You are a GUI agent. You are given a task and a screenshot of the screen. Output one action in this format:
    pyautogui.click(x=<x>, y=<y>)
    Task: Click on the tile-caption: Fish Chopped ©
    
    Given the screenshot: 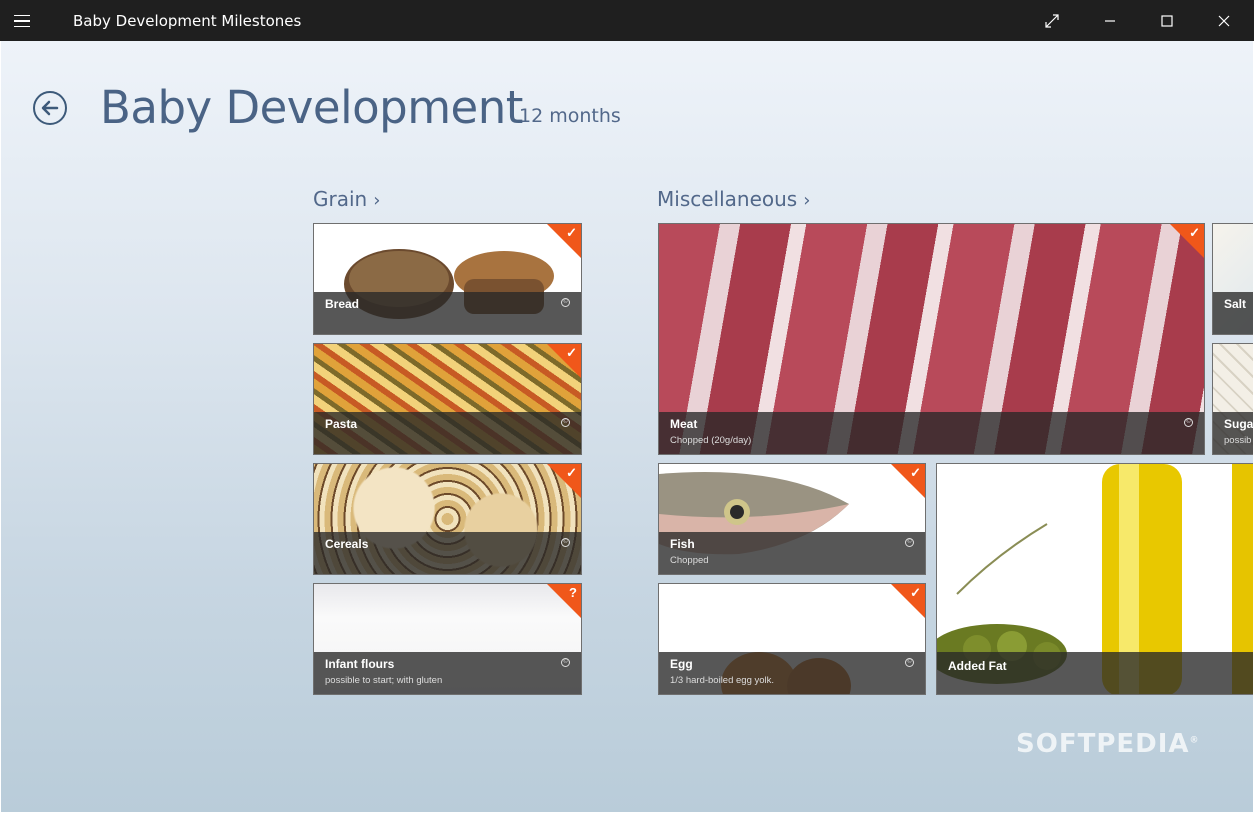 What is the action you would take?
    pyautogui.click(x=792, y=553)
    